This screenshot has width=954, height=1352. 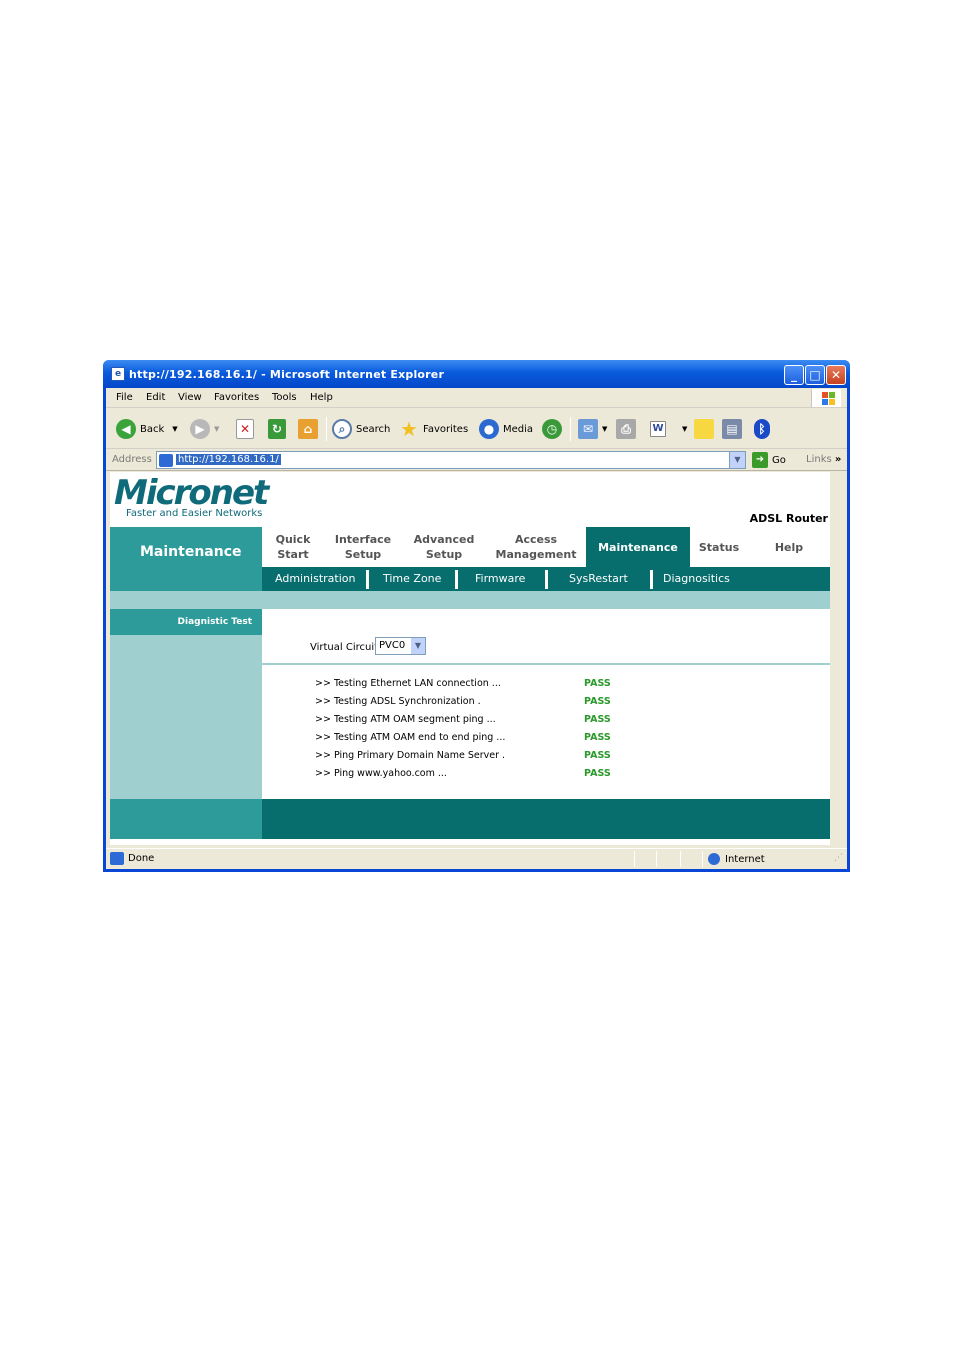 What do you see at coordinates (788, 518) in the screenshot?
I see `product-name: ADSL Router` at bounding box center [788, 518].